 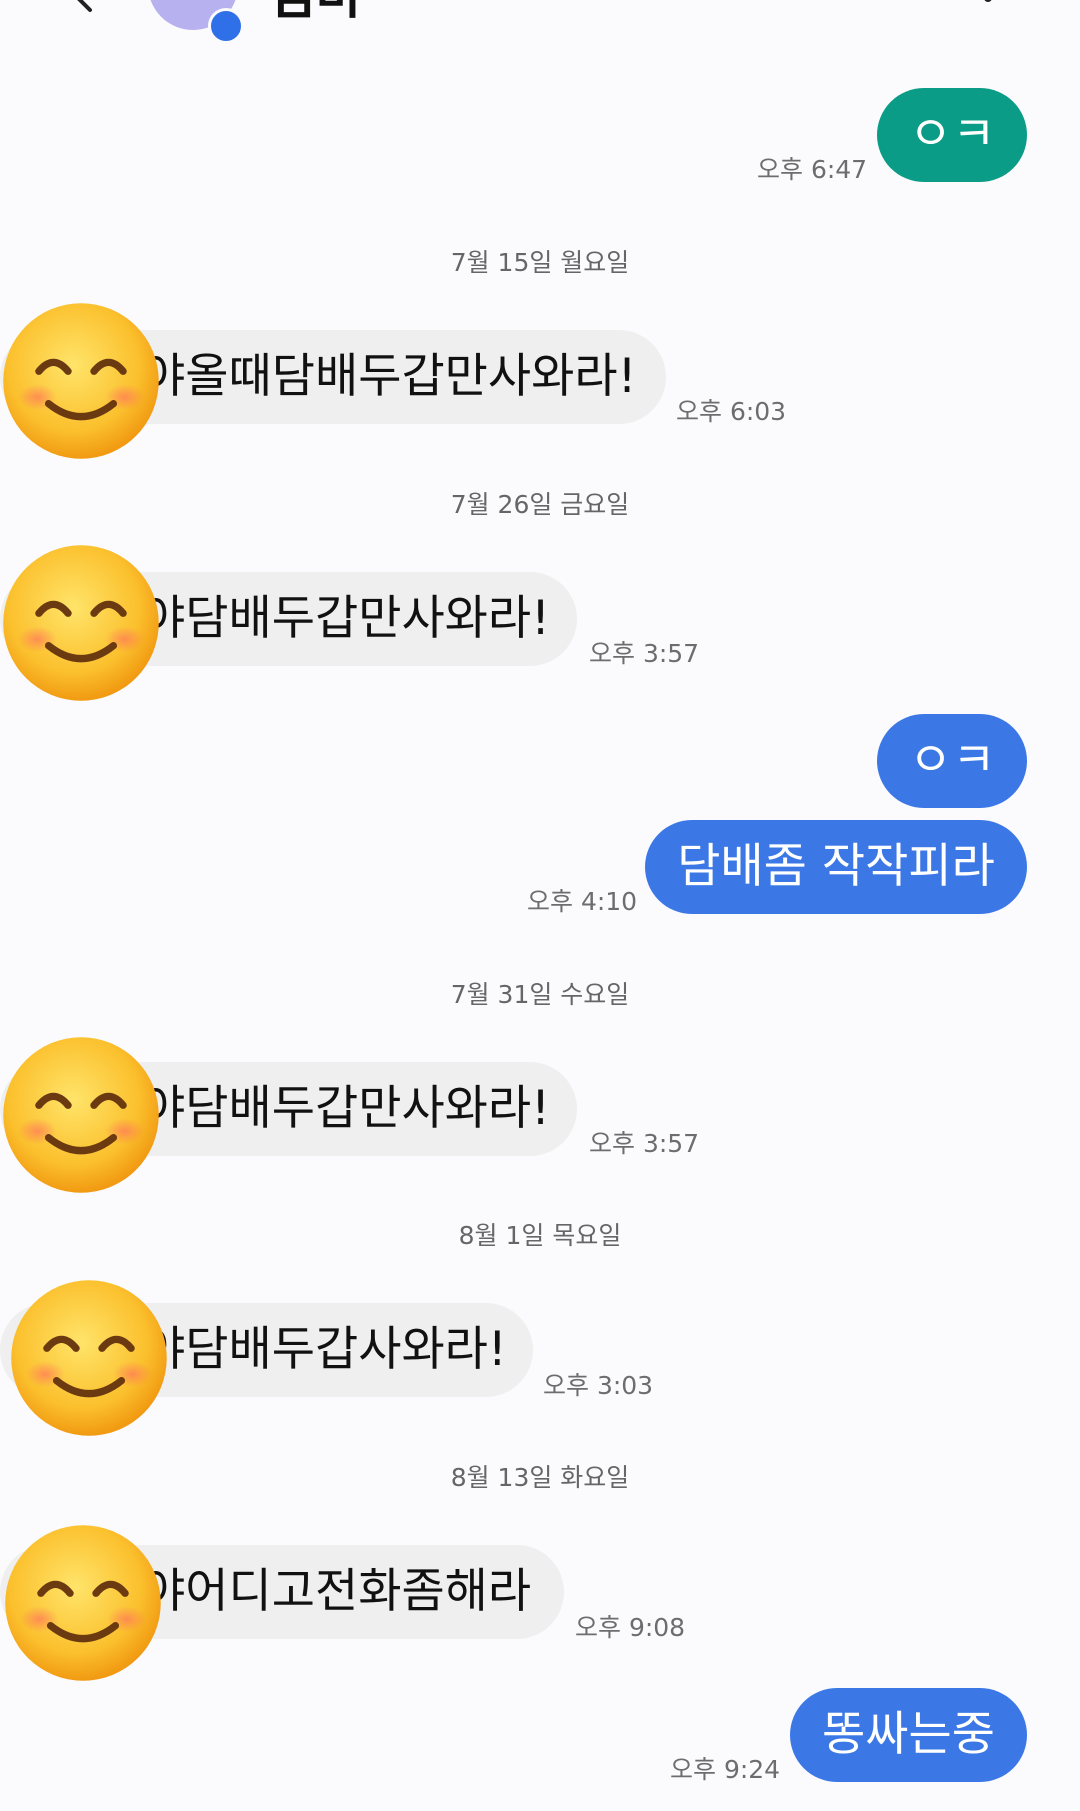 I want to click on more-vert-icon, so click(x=988, y=11).